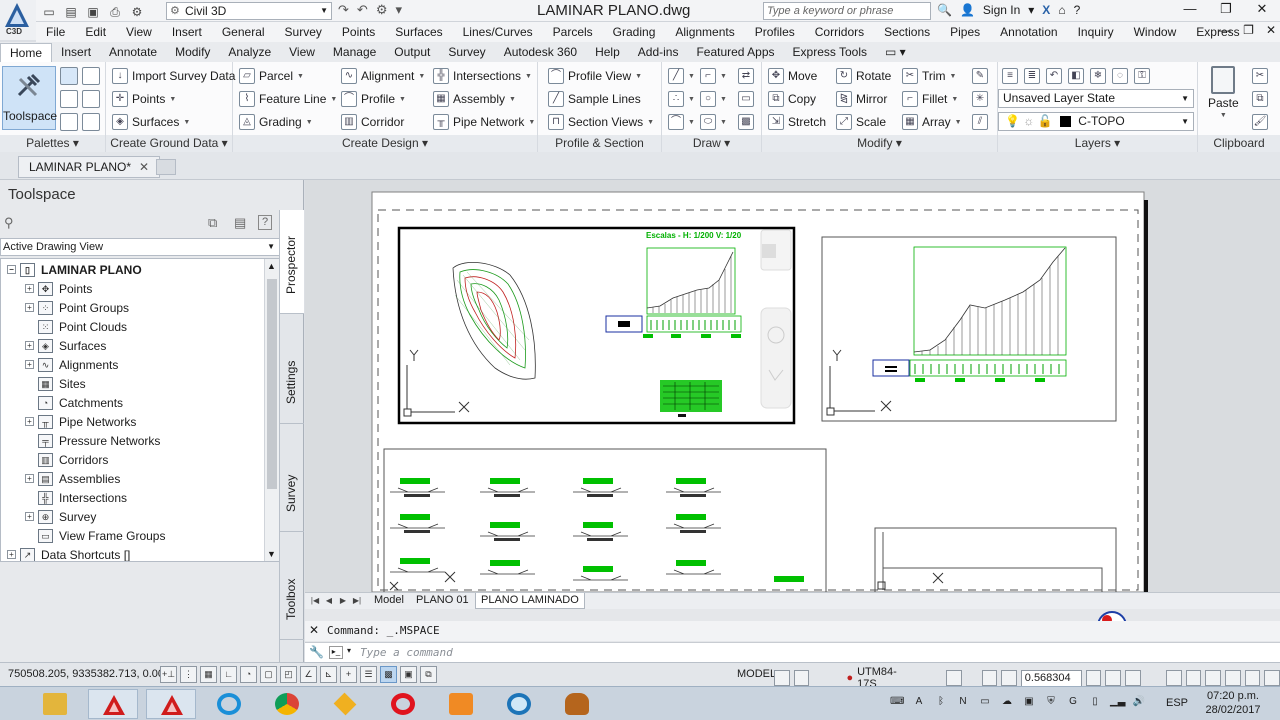 The width and height of the screenshot is (1280, 720). I want to click on bluetooth-icon: ᛒ, so click(941, 702).